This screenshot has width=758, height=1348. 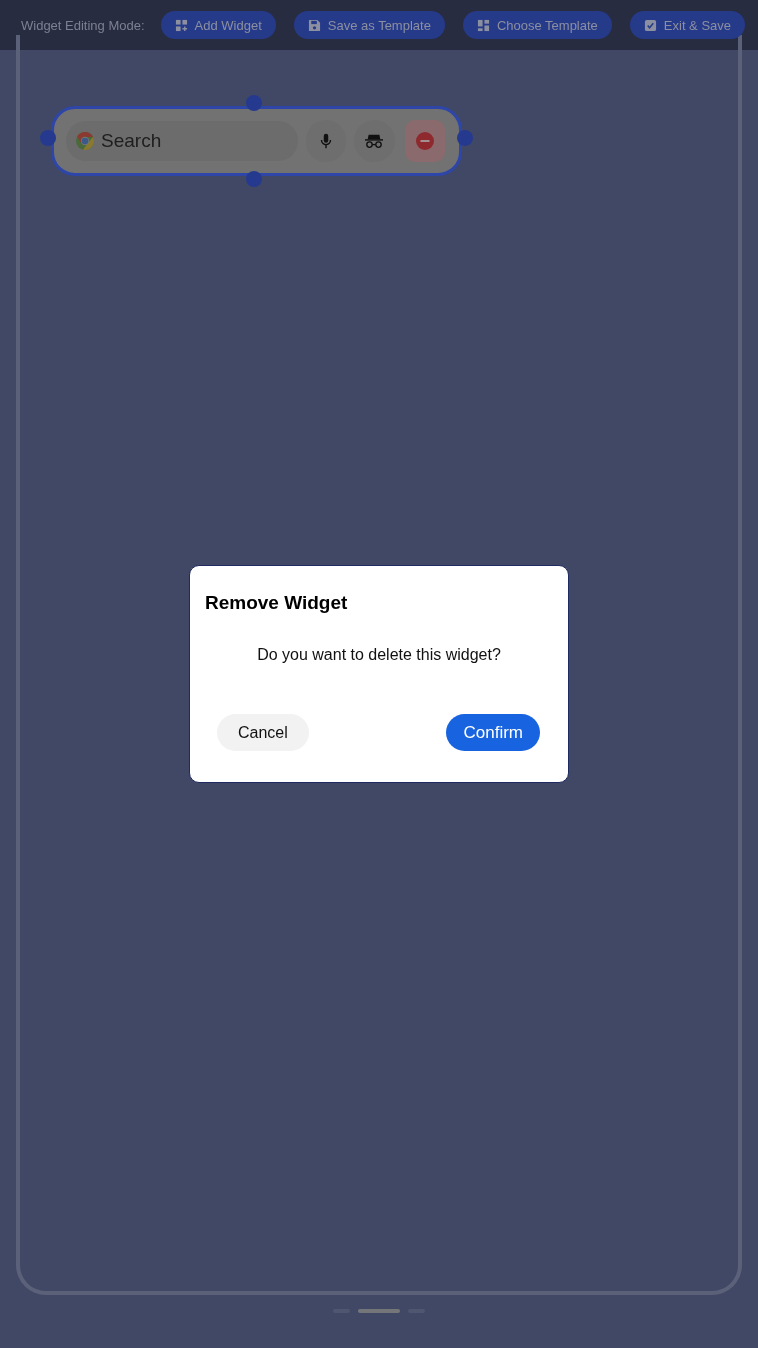 I want to click on search-widget: Search, so click(x=256, y=141).